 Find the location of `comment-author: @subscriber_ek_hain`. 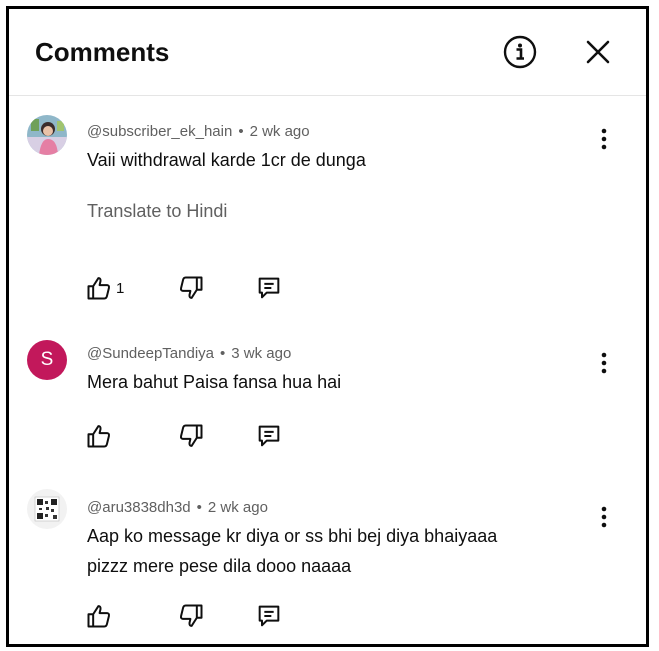

comment-author: @subscriber_ek_hain is located at coordinates (159, 131).